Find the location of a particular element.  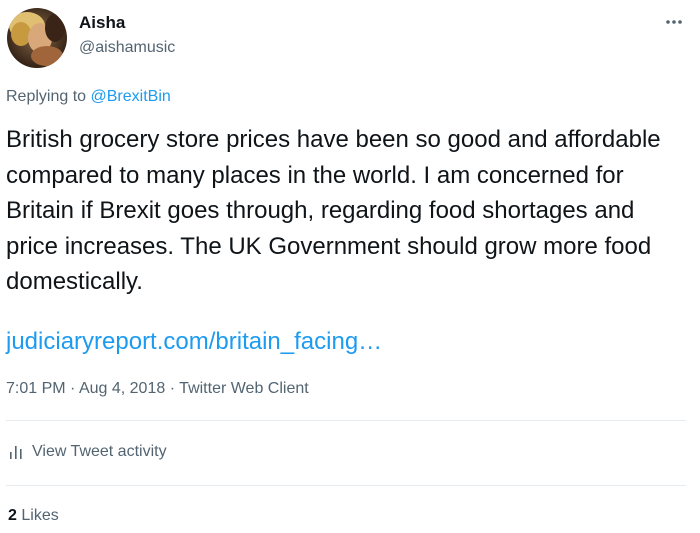

avatar-image is located at coordinates (37, 38).